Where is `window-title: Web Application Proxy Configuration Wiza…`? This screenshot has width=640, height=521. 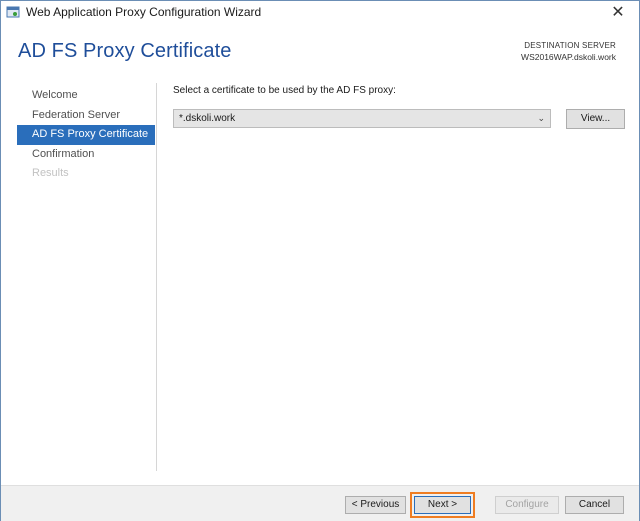 window-title: Web Application Proxy Configuration Wiza… is located at coordinates (144, 12).